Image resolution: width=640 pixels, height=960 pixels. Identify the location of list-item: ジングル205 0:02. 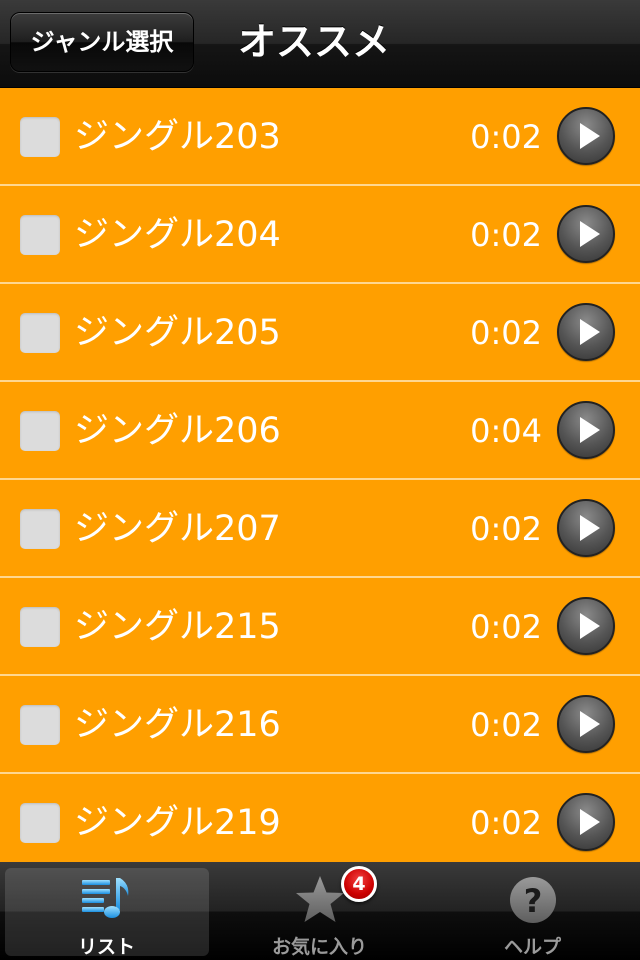
(320, 333).